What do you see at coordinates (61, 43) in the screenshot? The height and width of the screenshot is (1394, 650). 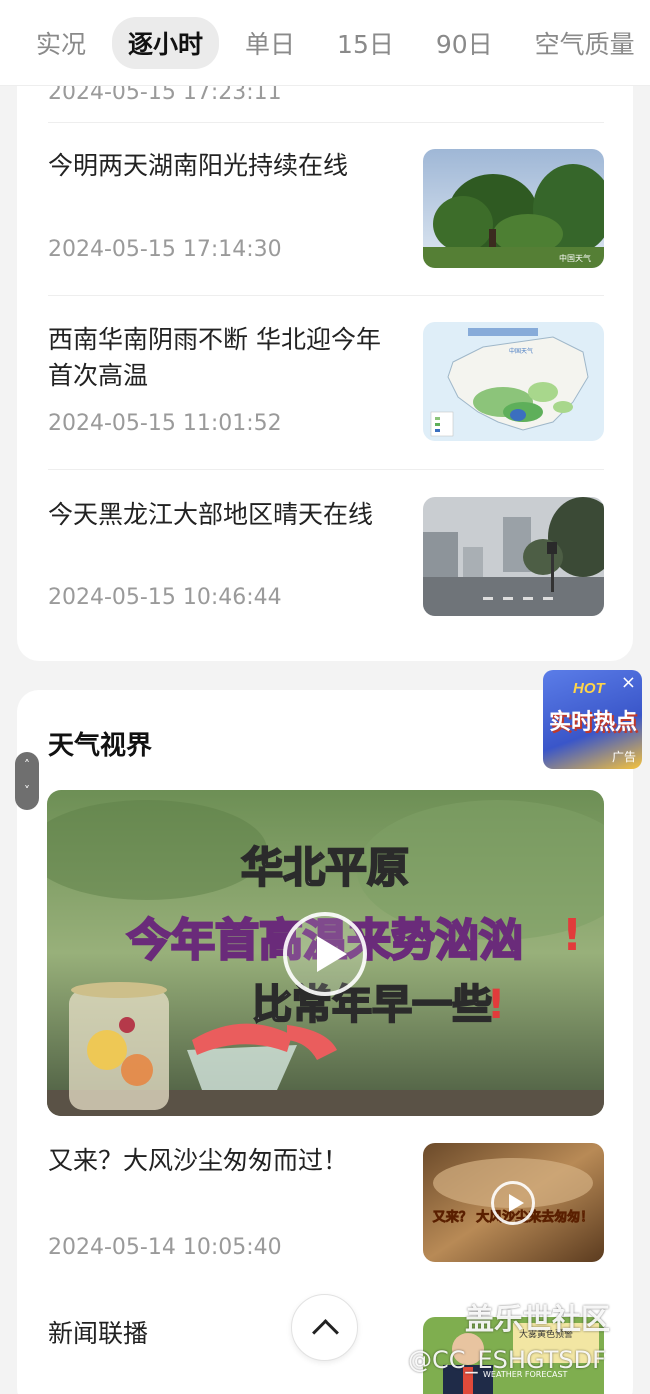 I see `tab-live: 实况` at bounding box center [61, 43].